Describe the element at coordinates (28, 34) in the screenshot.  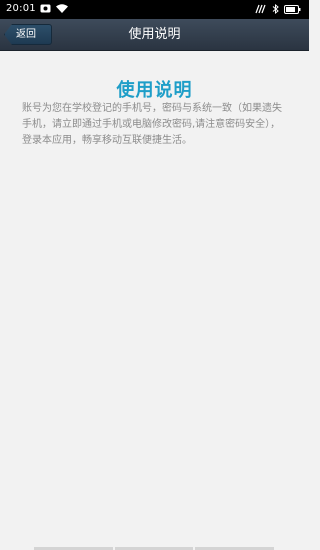
I see `back-button: 返回` at that location.